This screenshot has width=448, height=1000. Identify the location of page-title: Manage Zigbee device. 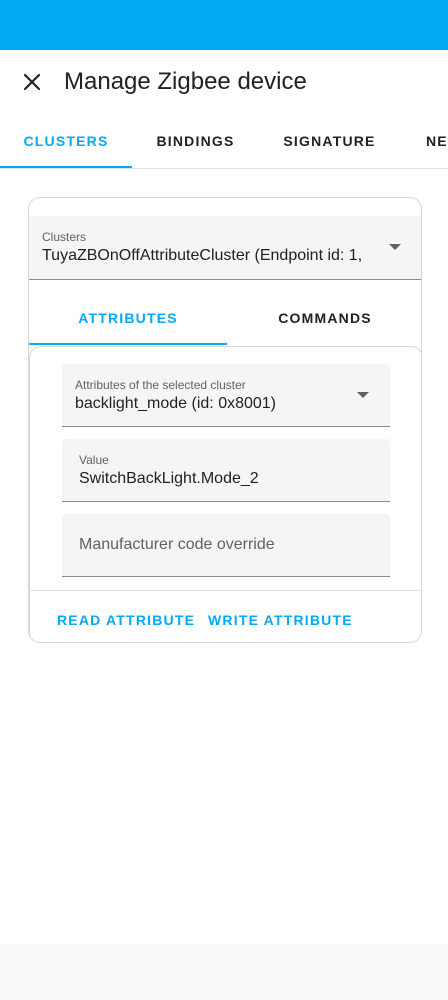
(185, 81).